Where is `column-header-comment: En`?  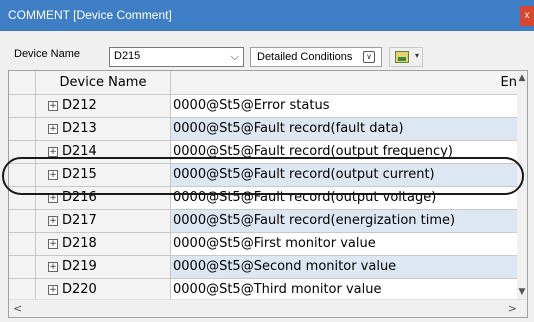
column-header-comment: En is located at coordinates (345, 82).